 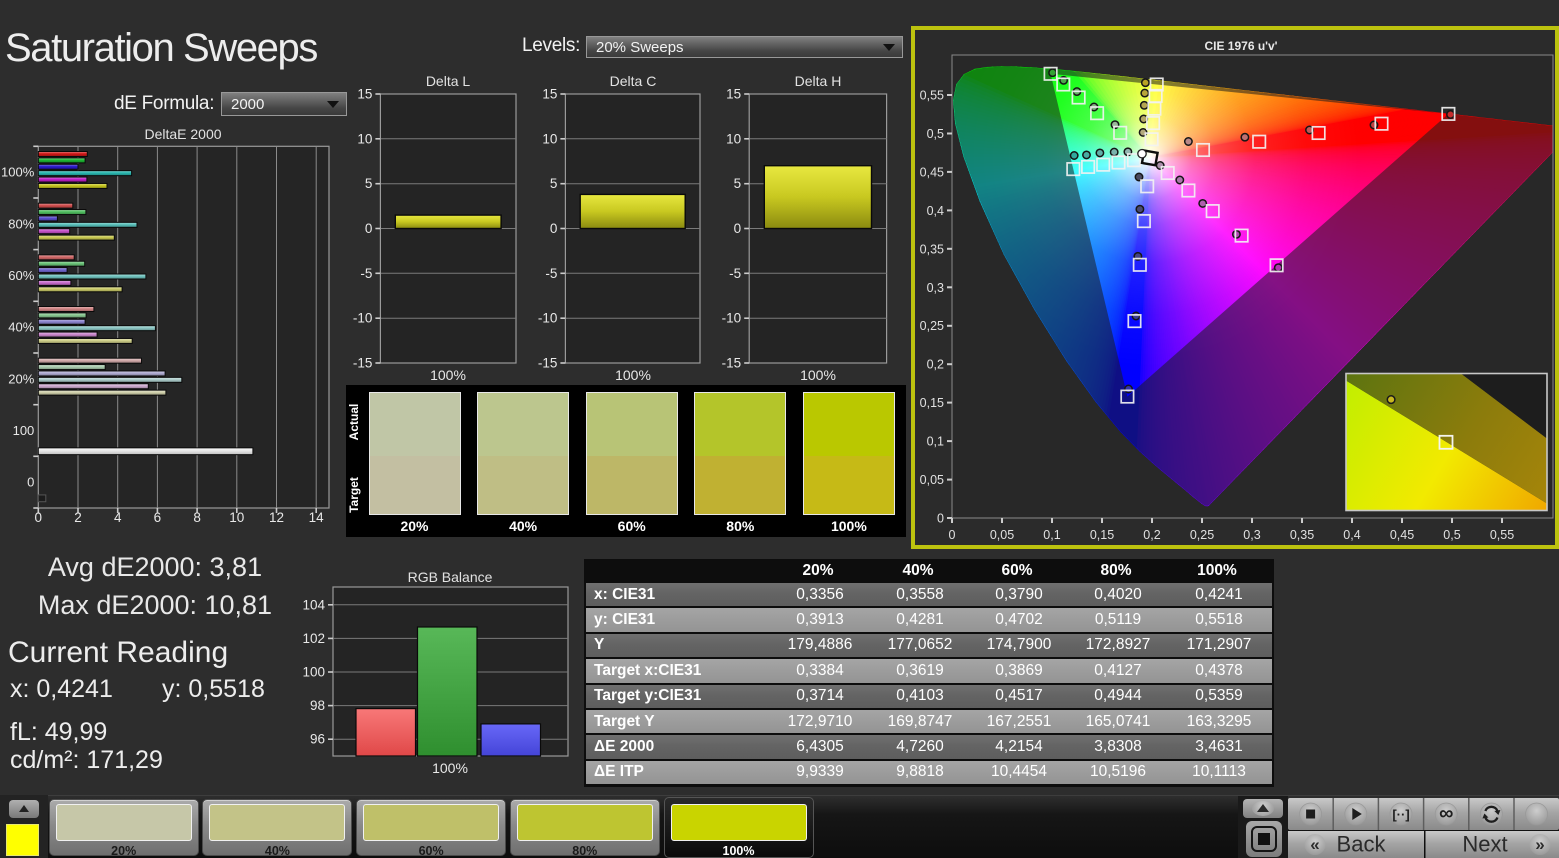 What do you see at coordinates (317, 517) in the screenshot?
I see `svg-text: 14` at bounding box center [317, 517].